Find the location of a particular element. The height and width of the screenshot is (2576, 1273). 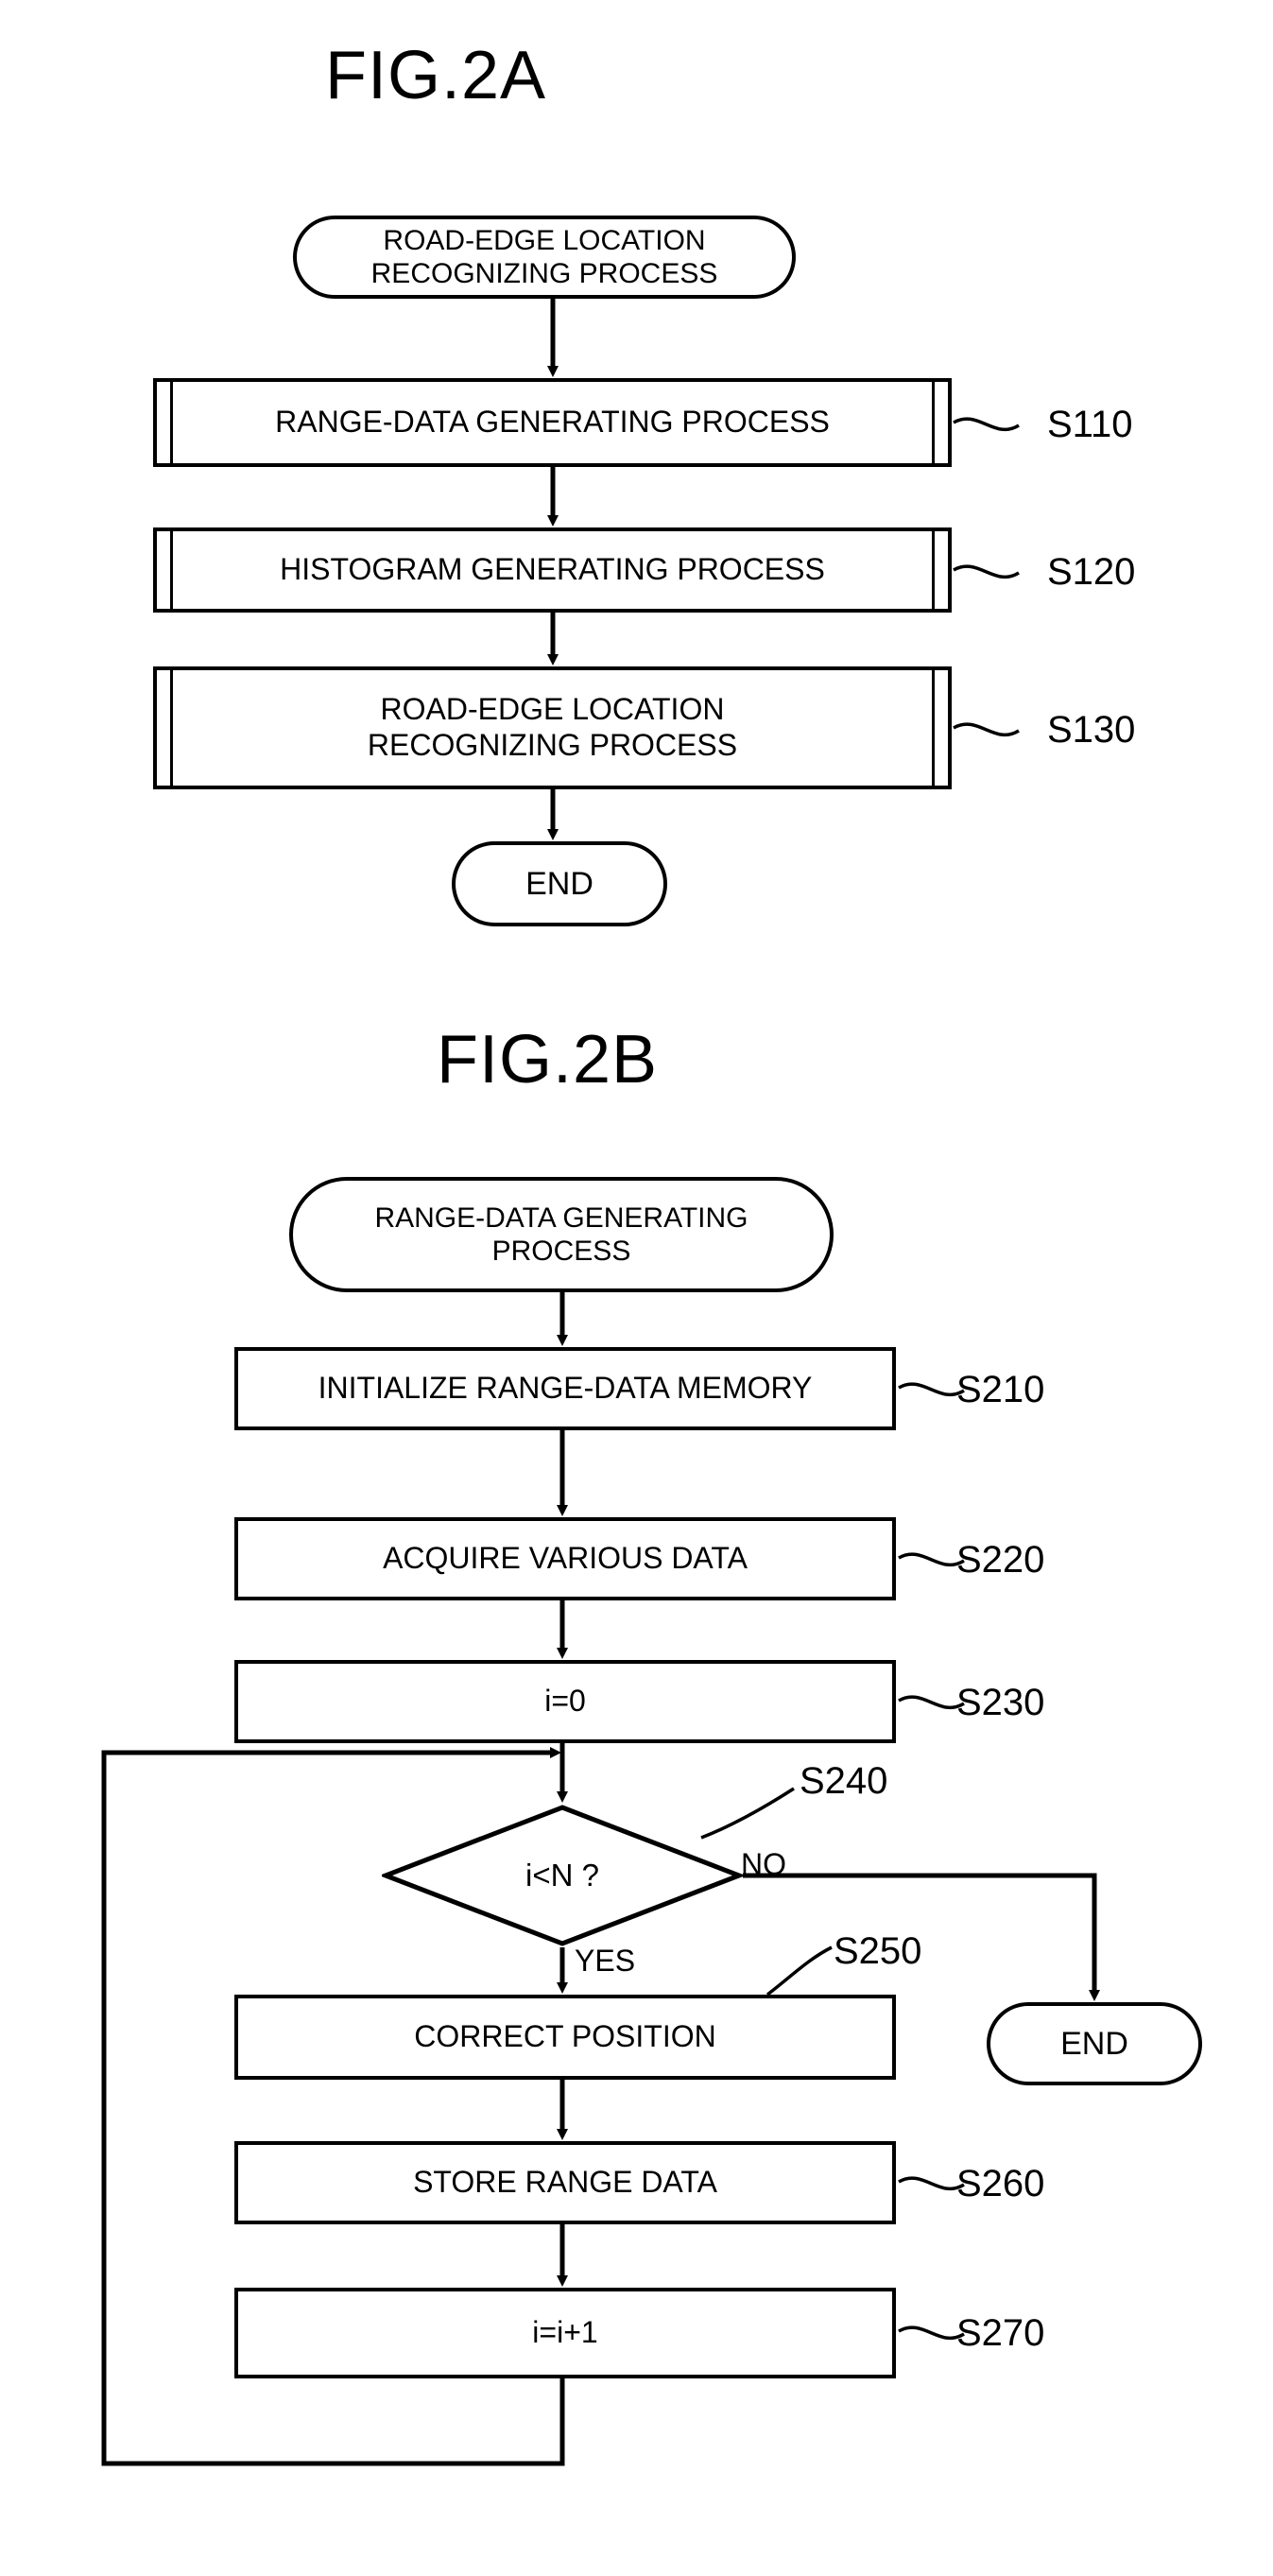

figure-title-2b: FIG.2B is located at coordinates (548, 1060).